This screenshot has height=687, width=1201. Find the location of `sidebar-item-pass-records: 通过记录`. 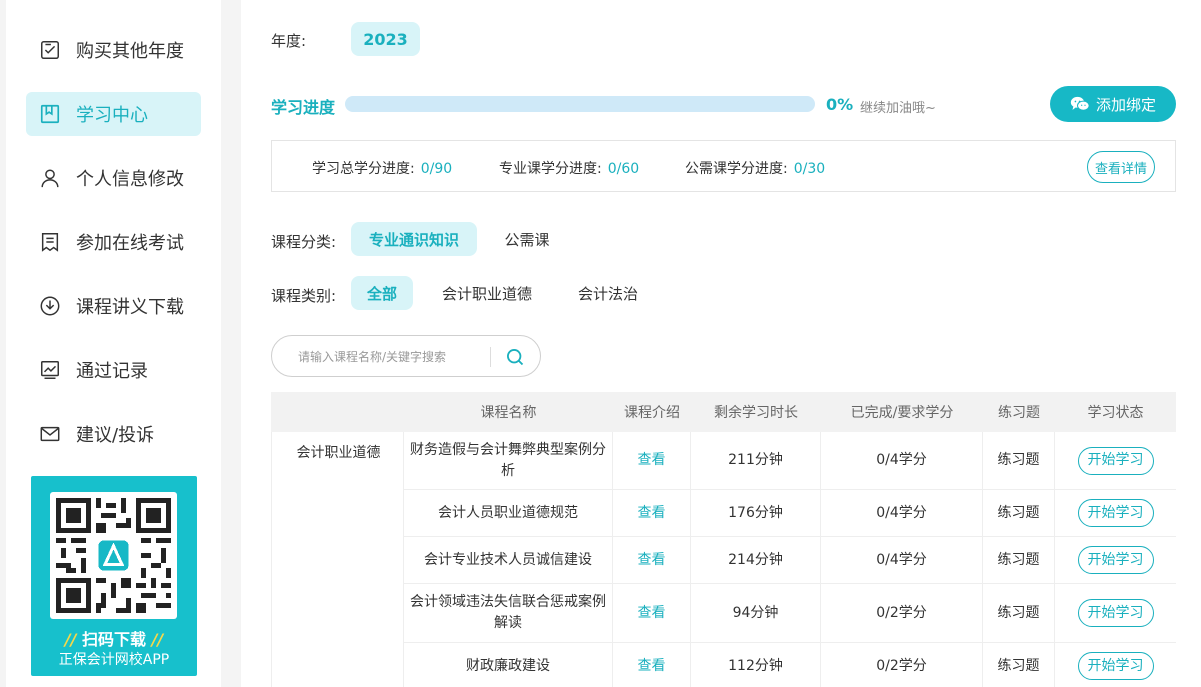

sidebar-item-pass-records: 通过记录 is located at coordinates (113, 370).